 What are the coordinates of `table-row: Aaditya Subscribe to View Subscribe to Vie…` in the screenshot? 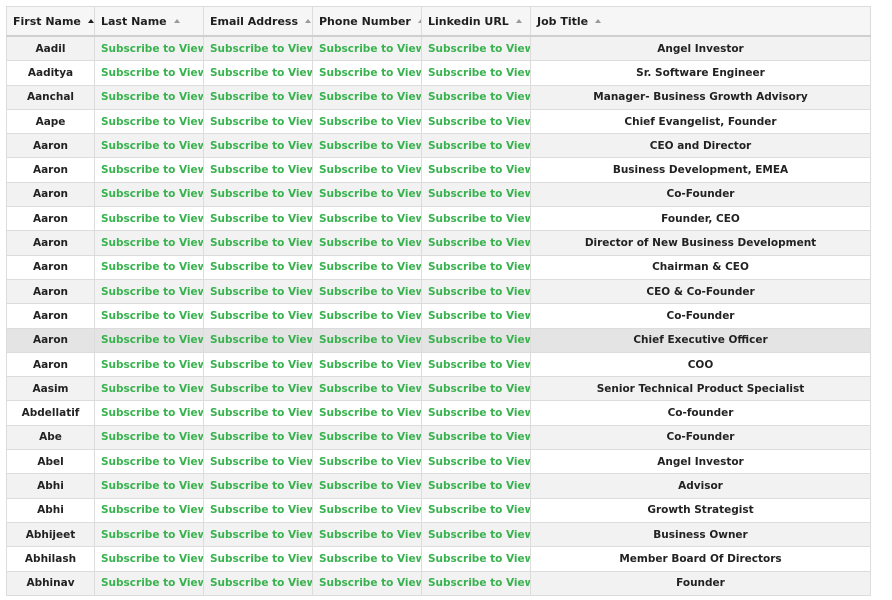 It's located at (438, 73).